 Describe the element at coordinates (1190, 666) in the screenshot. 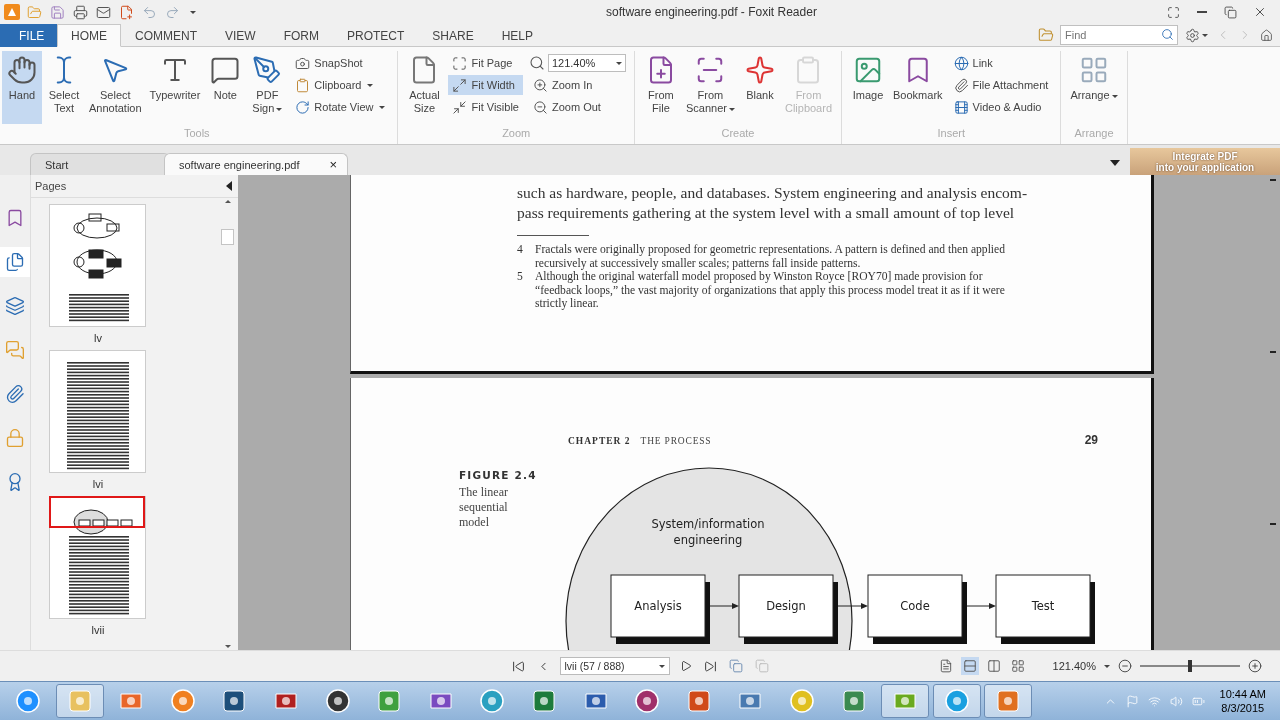

I see `slider-thumb` at that location.